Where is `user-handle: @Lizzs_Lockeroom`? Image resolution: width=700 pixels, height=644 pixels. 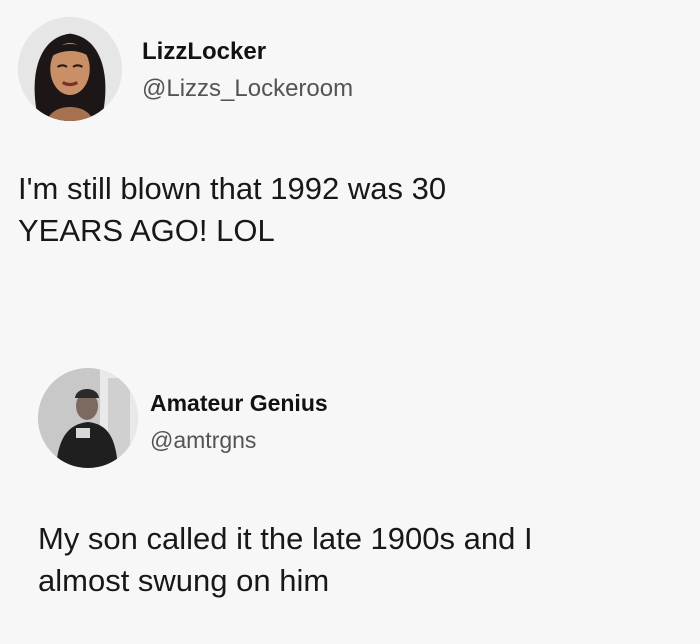 user-handle: @Lizzs_Lockeroom is located at coordinates (247, 89).